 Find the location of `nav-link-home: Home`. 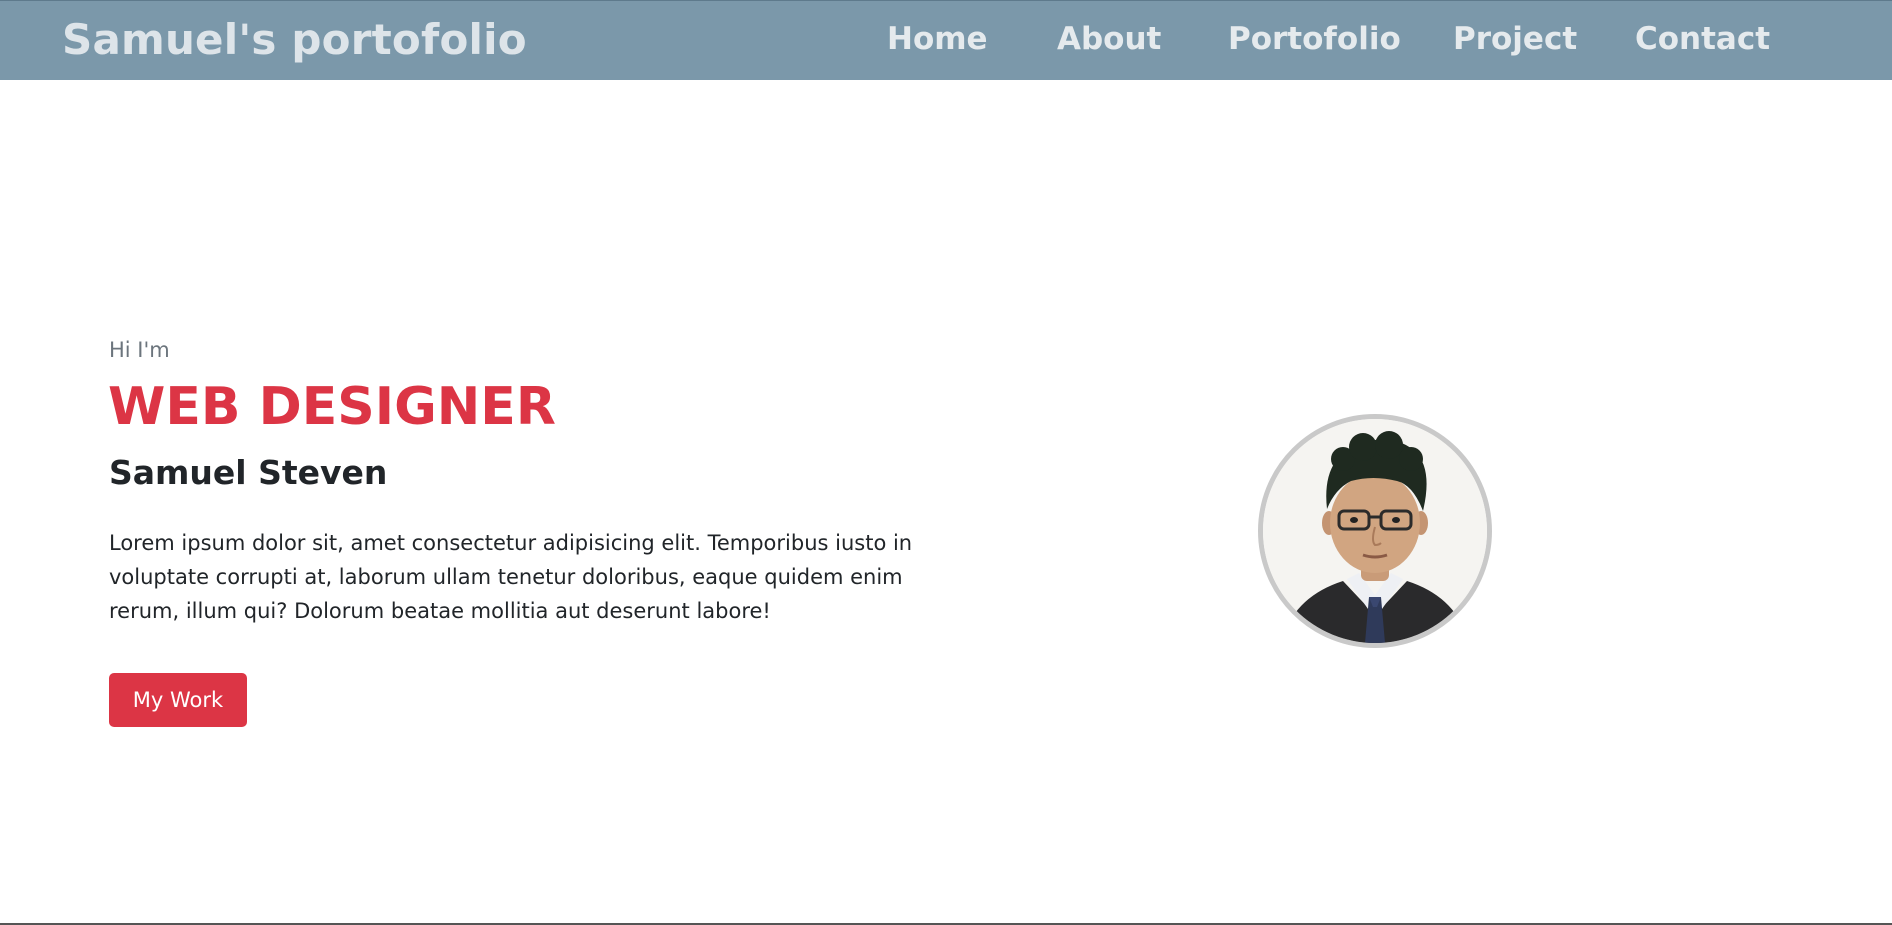

nav-link-home: Home is located at coordinates (937, 39).